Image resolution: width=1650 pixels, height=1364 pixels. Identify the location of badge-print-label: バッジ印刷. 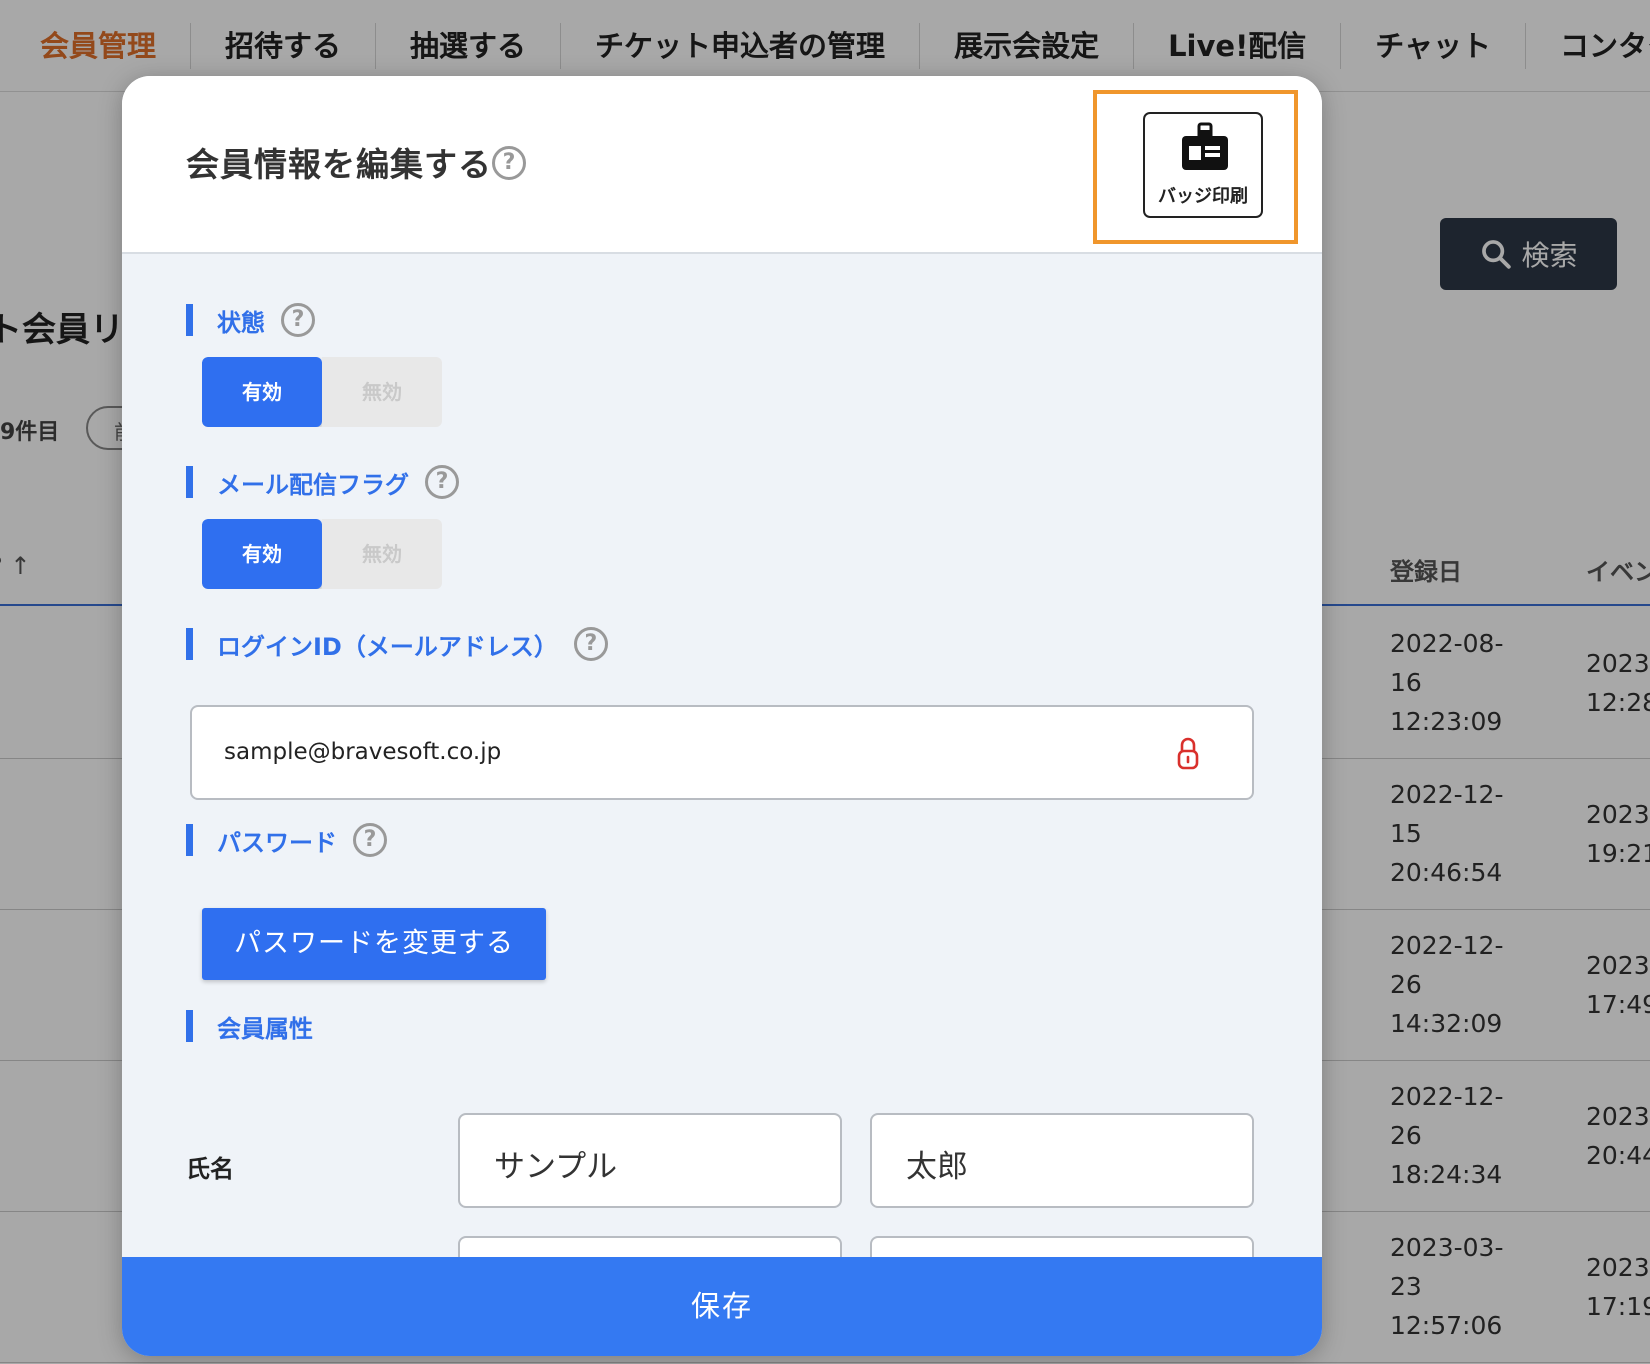
(1203, 196).